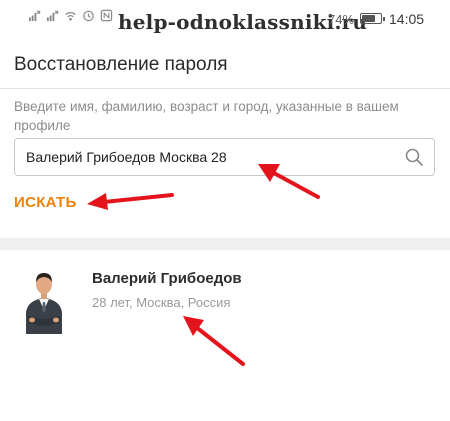 This screenshot has height=421, width=450. I want to click on search-icon, so click(414, 157).